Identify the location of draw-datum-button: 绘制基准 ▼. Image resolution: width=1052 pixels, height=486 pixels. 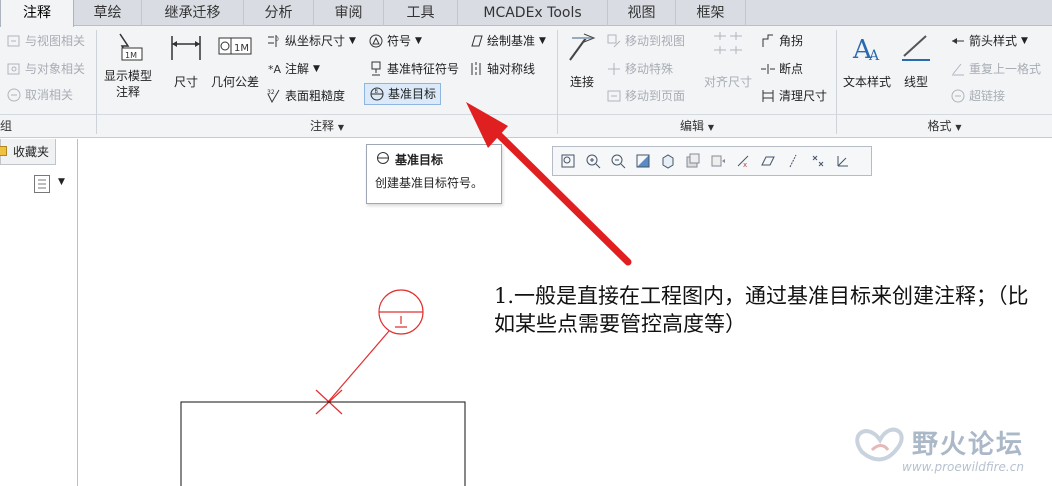
(507, 41).